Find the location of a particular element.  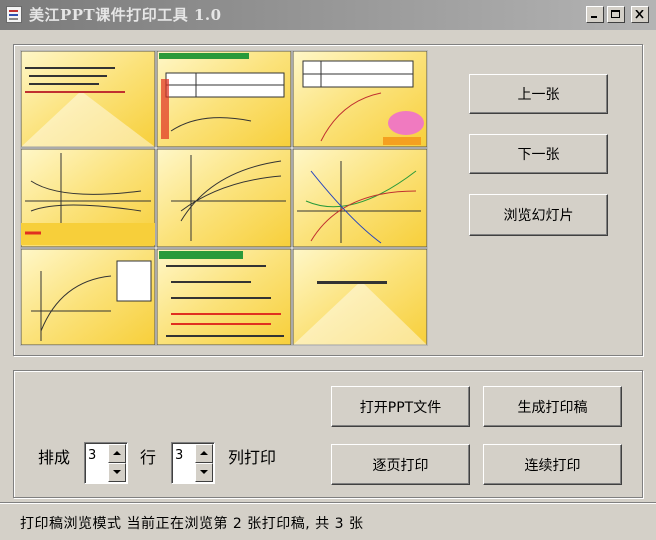

rows-value: 3 is located at coordinates (92, 455).